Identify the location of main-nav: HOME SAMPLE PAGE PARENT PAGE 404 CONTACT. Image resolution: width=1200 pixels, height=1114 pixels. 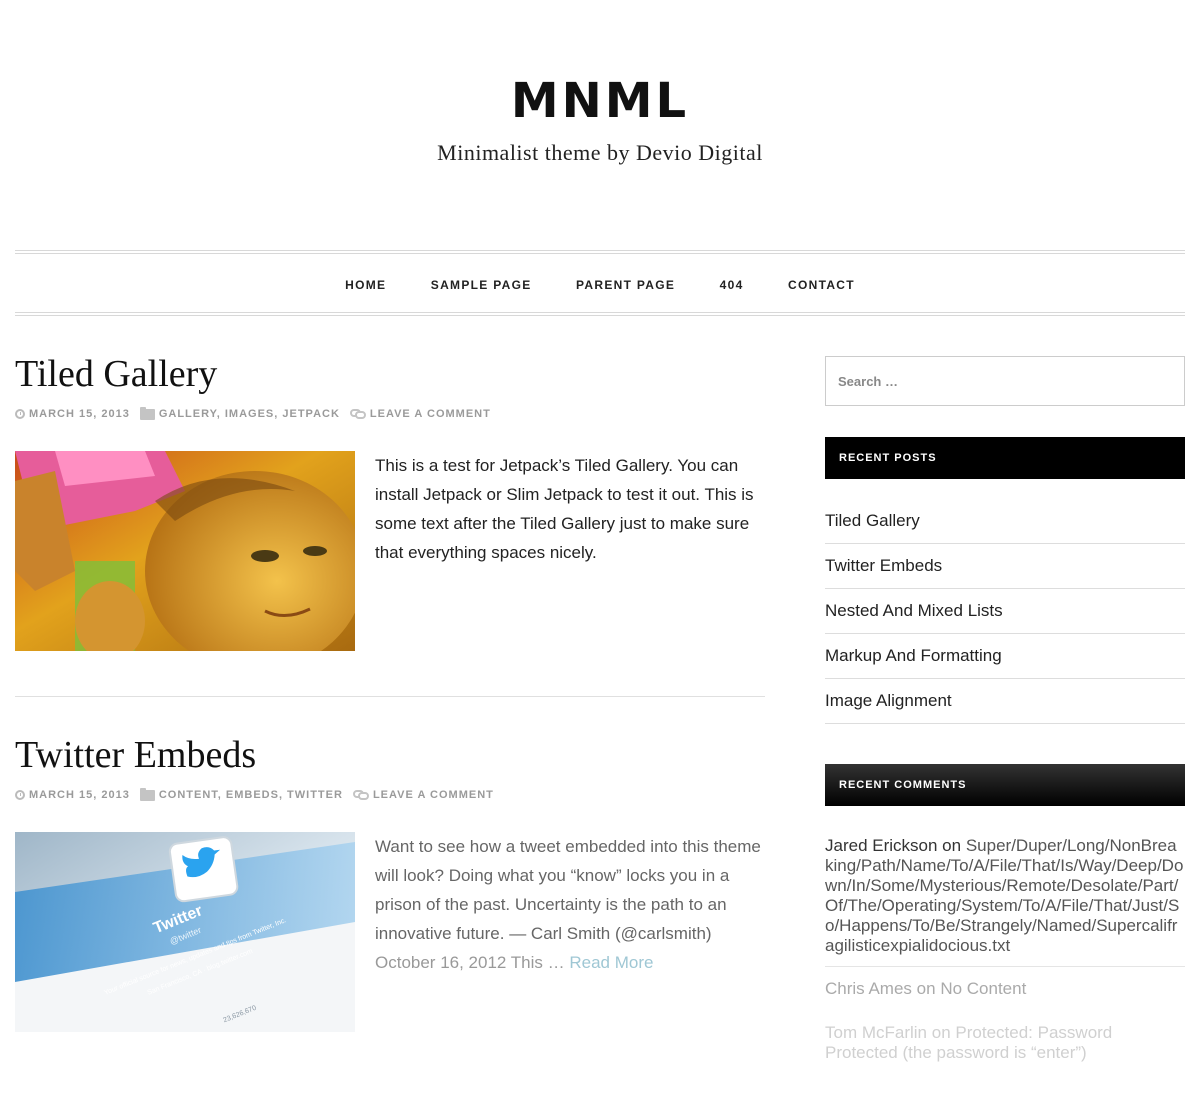
(600, 283).